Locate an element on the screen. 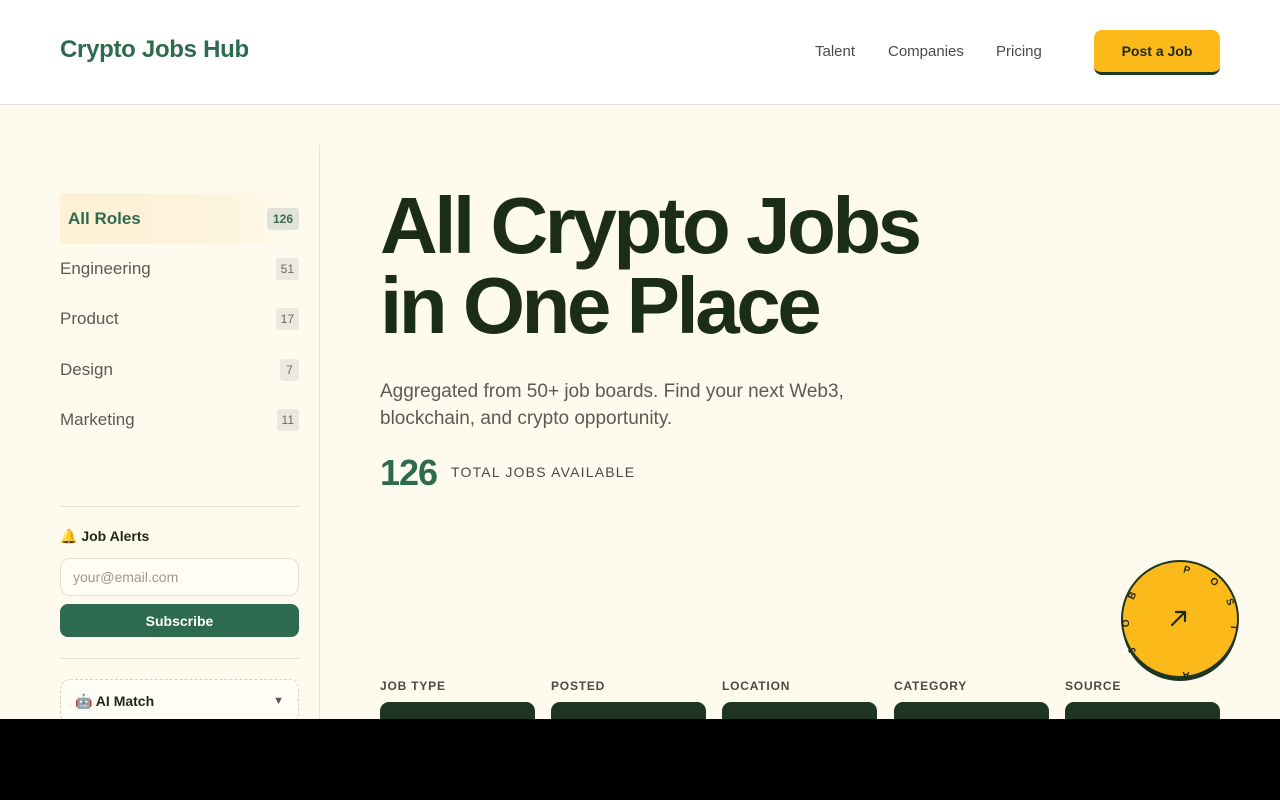  category-select is located at coordinates (971, 710).